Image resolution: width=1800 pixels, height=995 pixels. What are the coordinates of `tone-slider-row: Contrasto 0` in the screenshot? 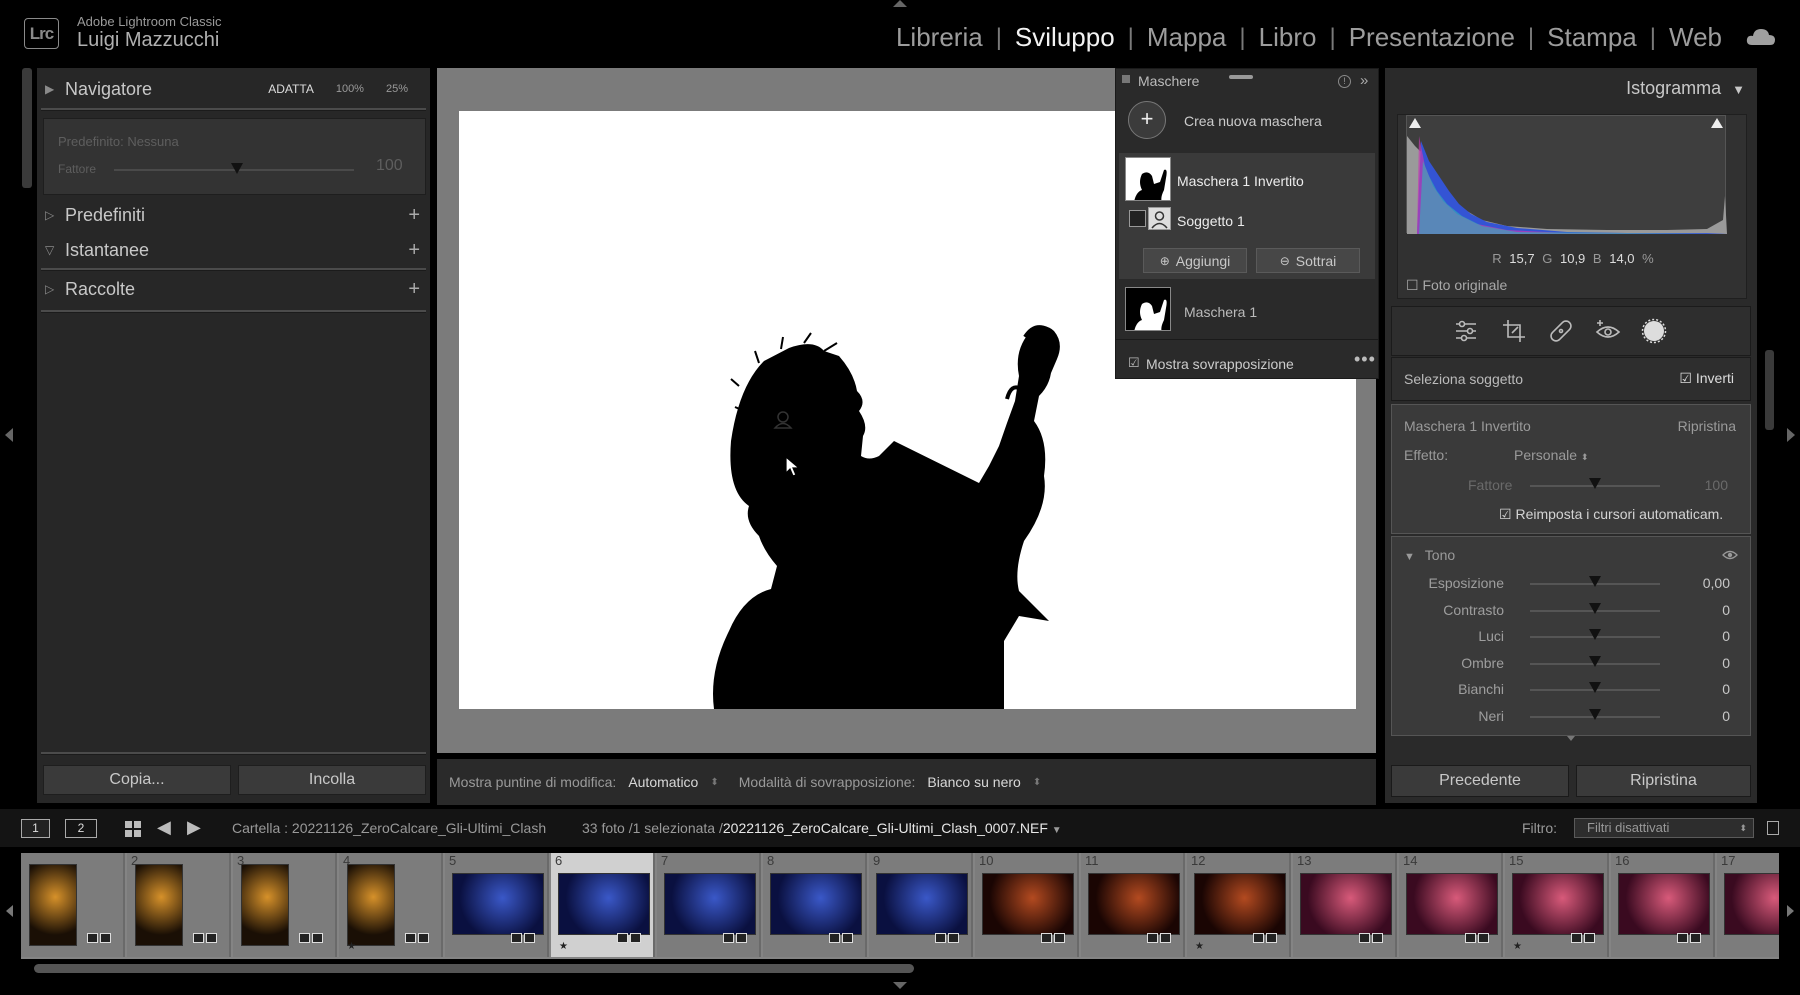 It's located at (1572, 611).